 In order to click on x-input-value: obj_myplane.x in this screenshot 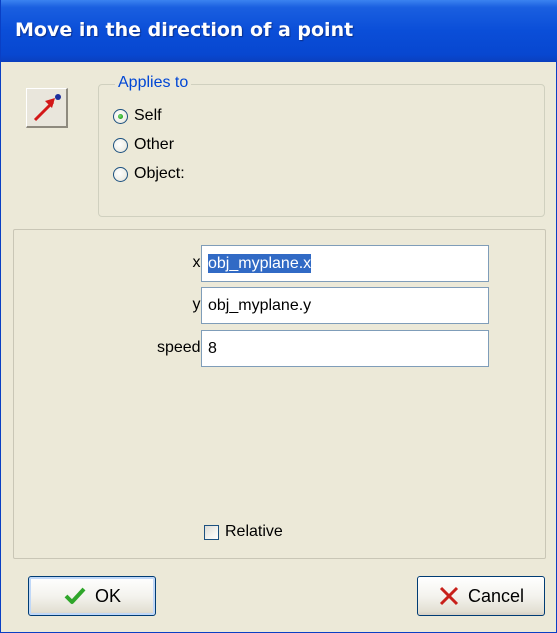, I will do `click(260, 263)`.